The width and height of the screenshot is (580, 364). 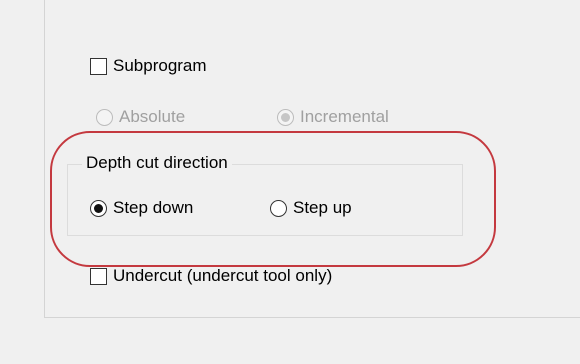 I want to click on step-up-radio-row: Step up, so click(x=311, y=208).